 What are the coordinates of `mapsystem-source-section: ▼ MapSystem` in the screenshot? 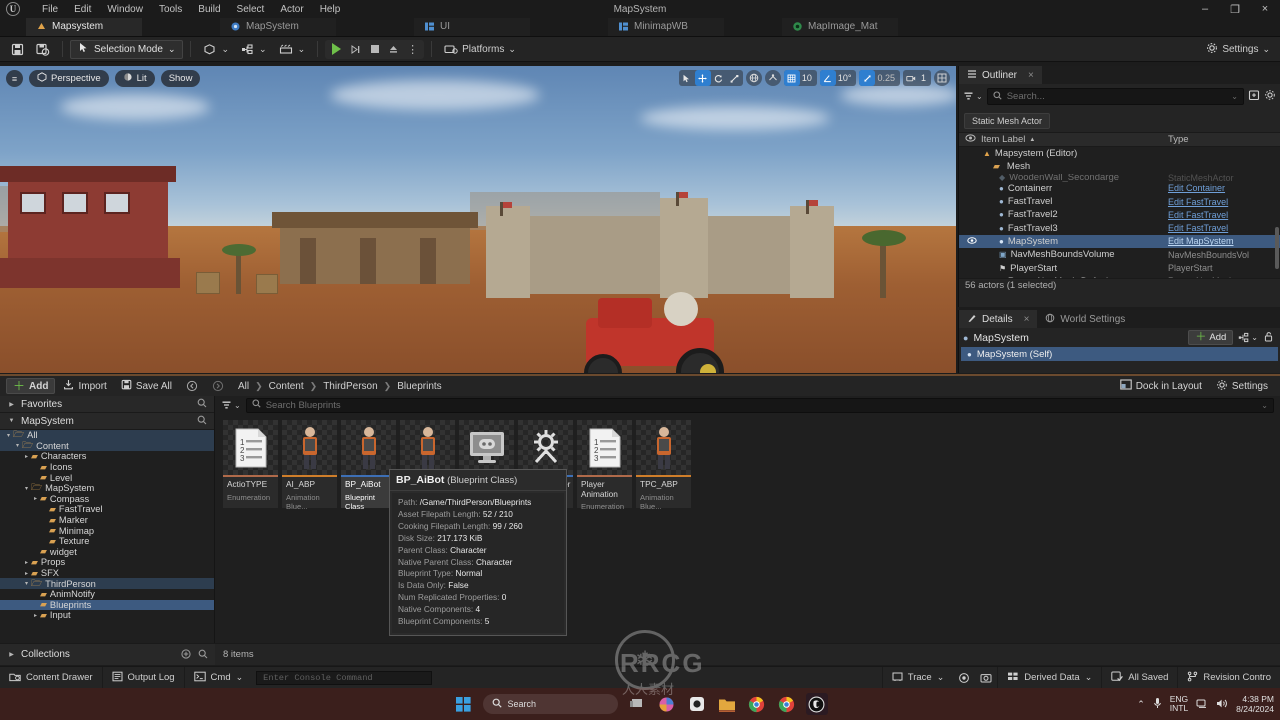 It's located at (107, 421).